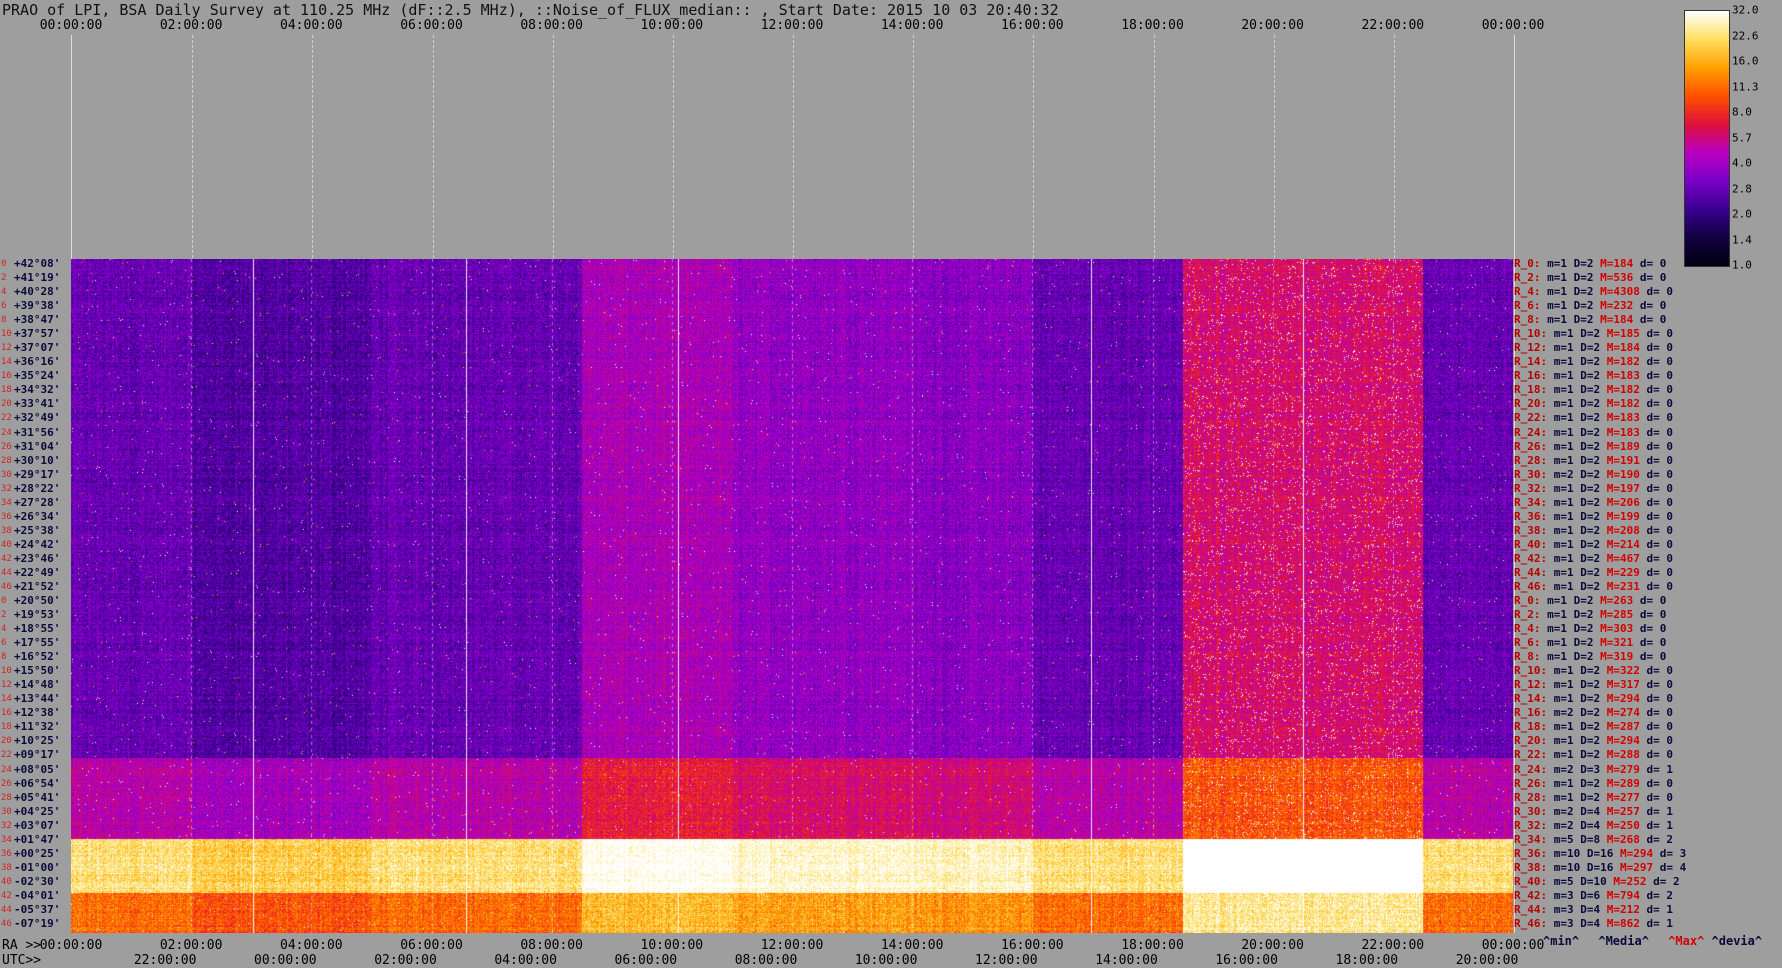  I want to click on row-stat-r: R_44:, so click(1534, 572).